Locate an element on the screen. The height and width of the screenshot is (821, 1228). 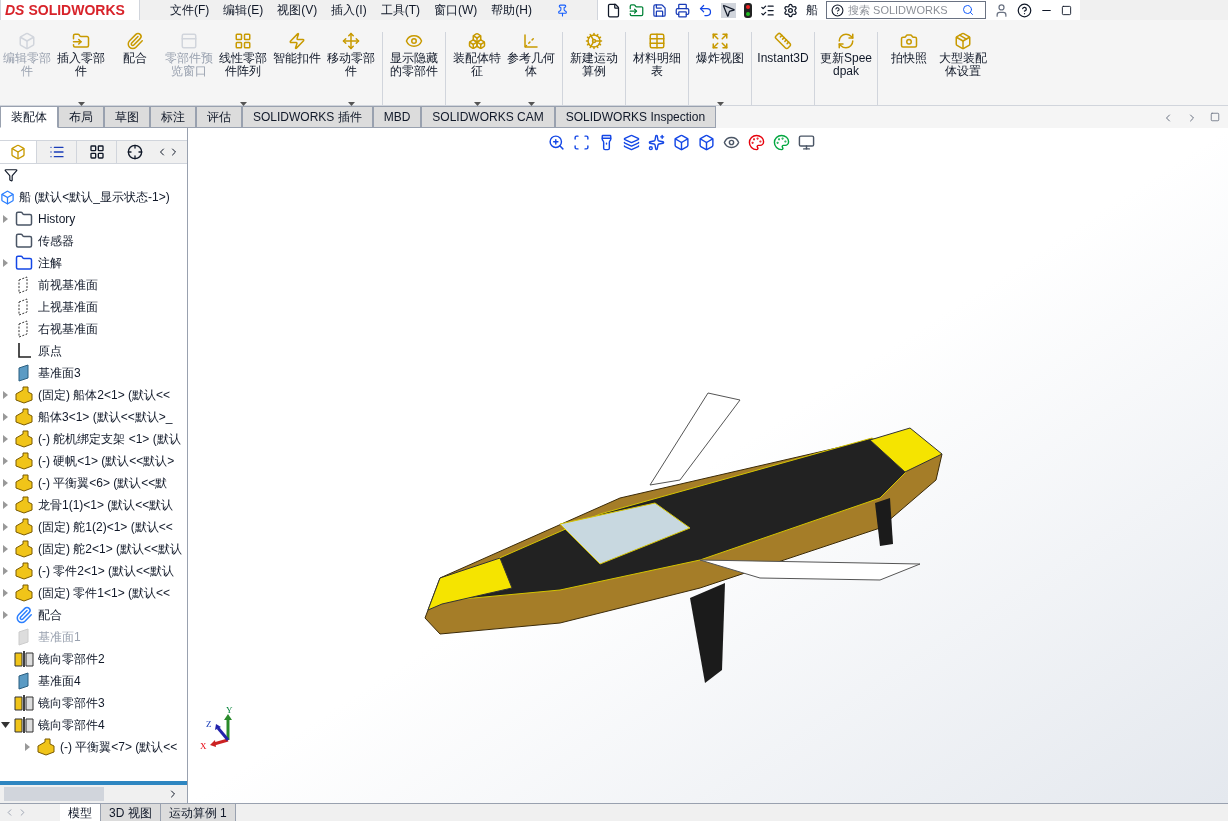
ribbon-button: 爆炸视图 is located at coordinates (720, 70).